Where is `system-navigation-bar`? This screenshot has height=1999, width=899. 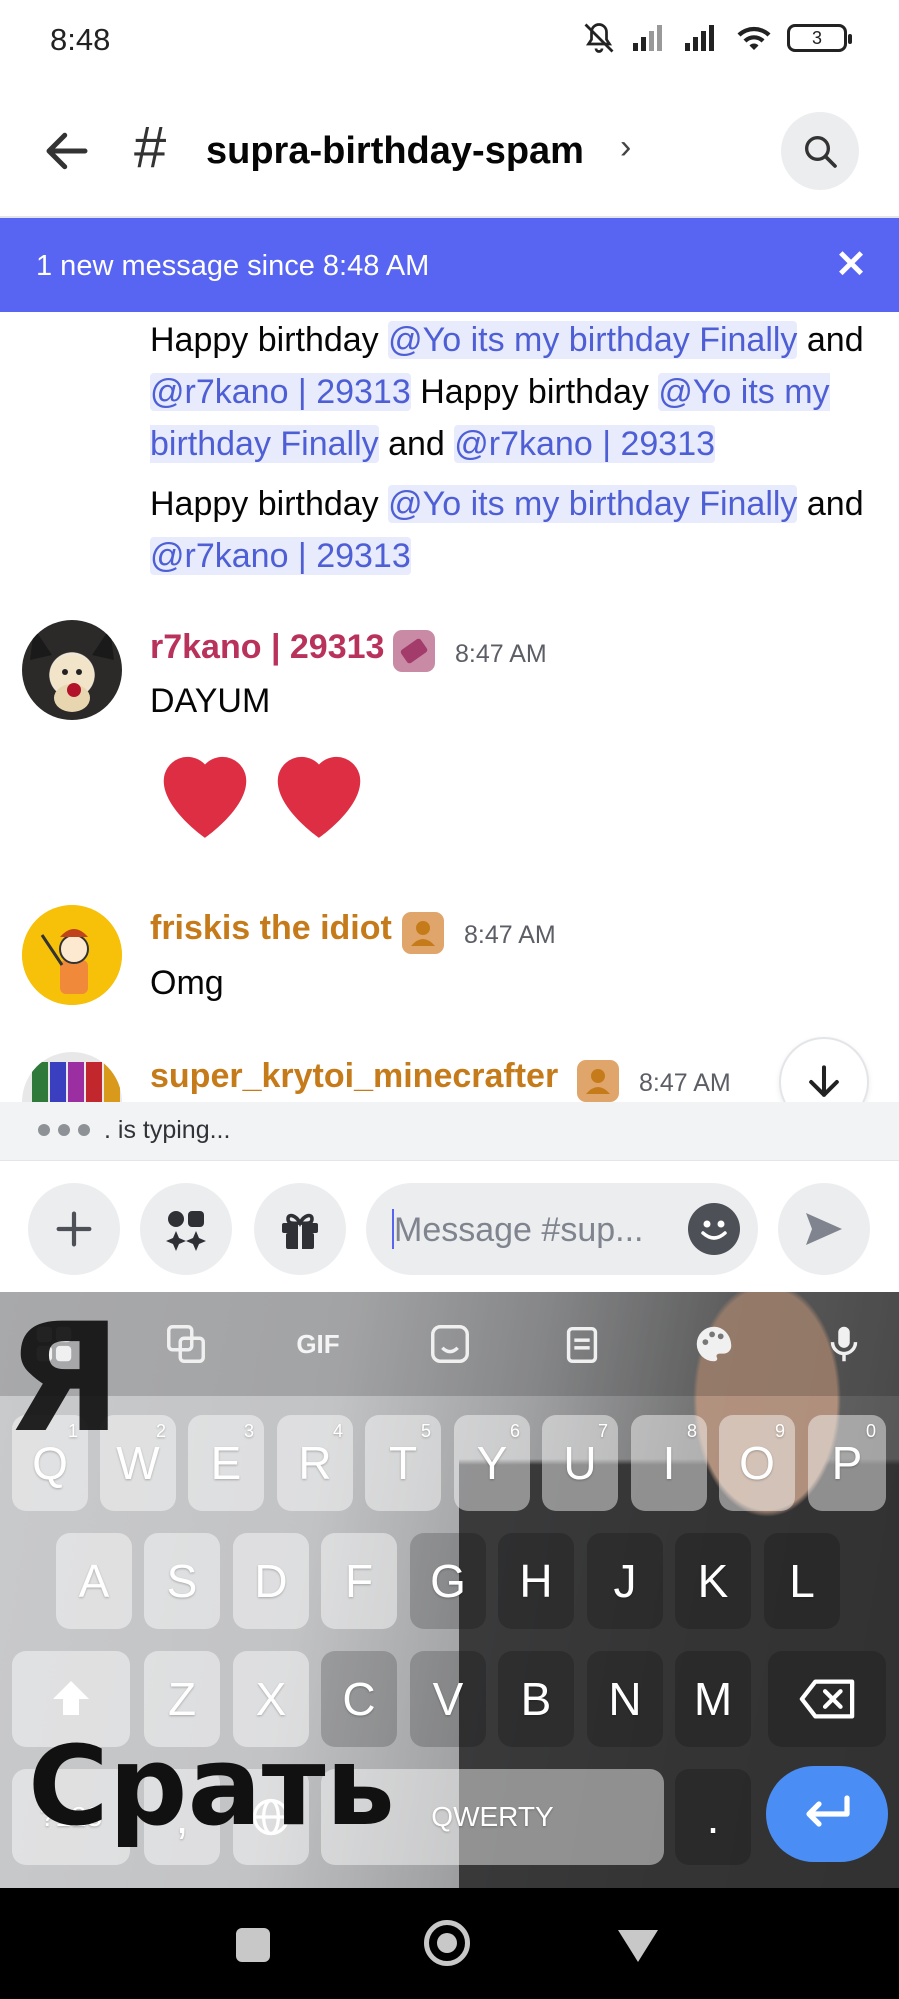
system-navigation-bar is located at coordinates (449, 1943).